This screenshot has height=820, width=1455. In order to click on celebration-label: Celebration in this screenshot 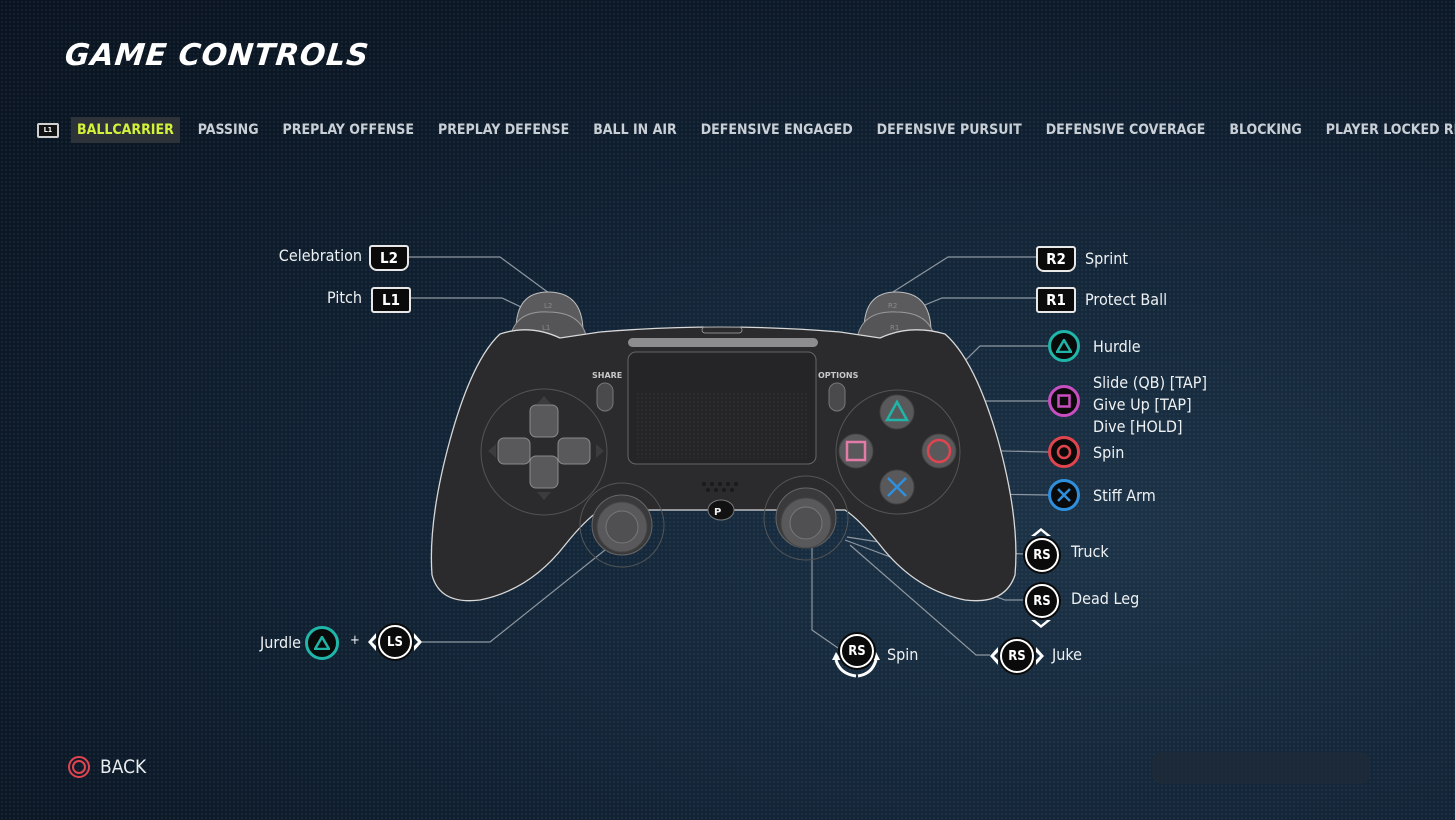, I will do `click(320, 255)`.